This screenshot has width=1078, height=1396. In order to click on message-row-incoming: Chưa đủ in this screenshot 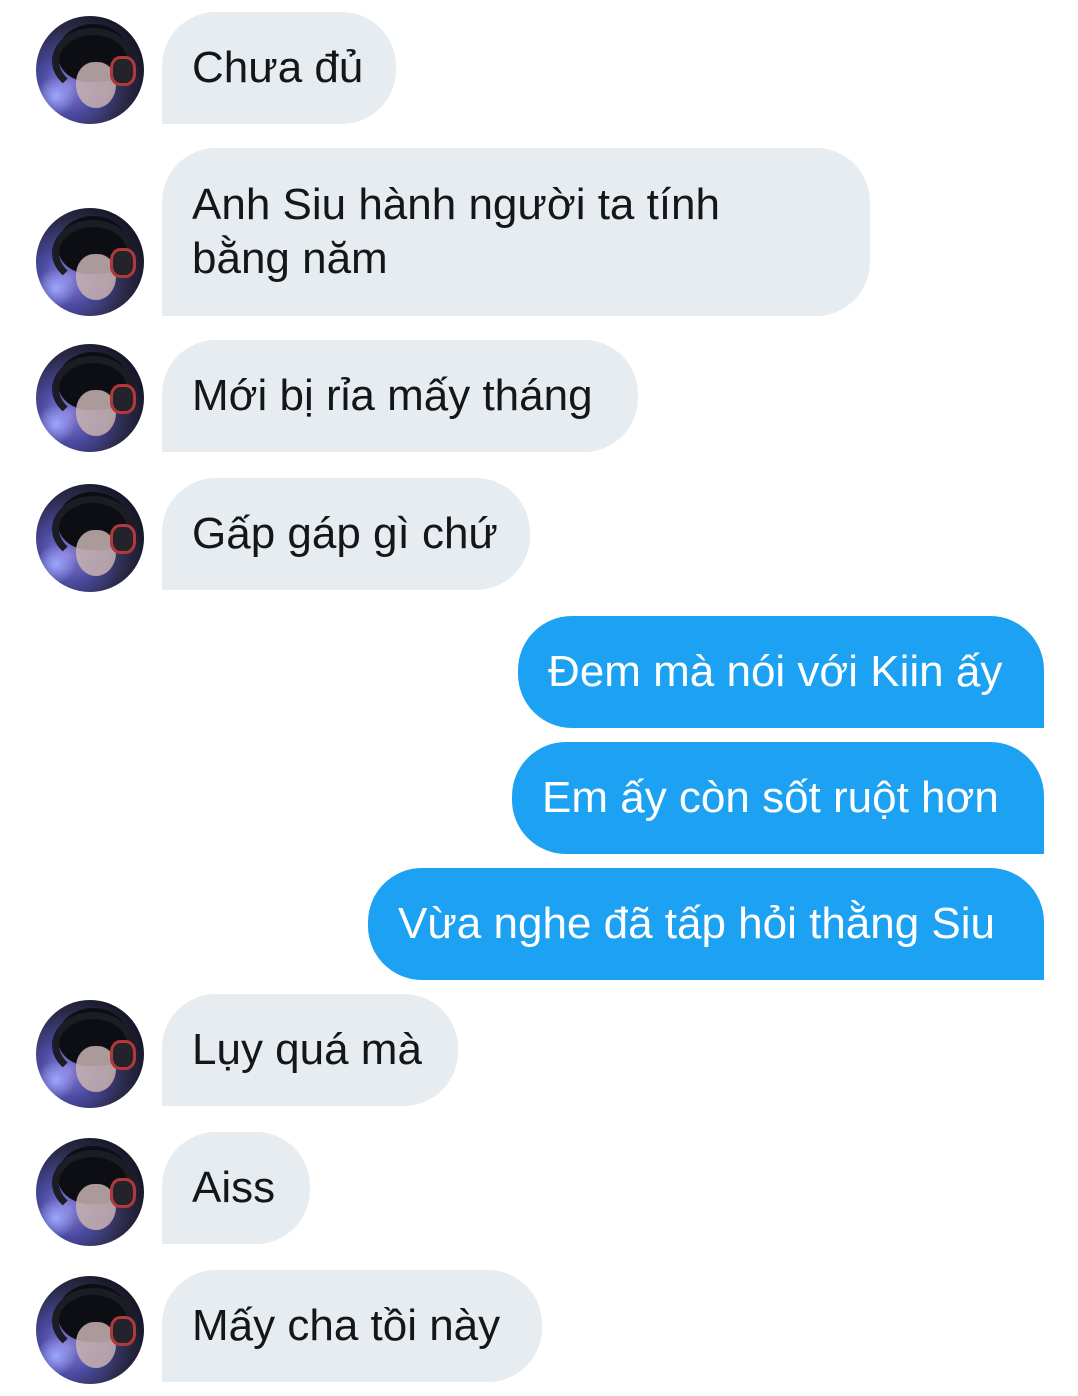, I will do `click(539, 68)`.